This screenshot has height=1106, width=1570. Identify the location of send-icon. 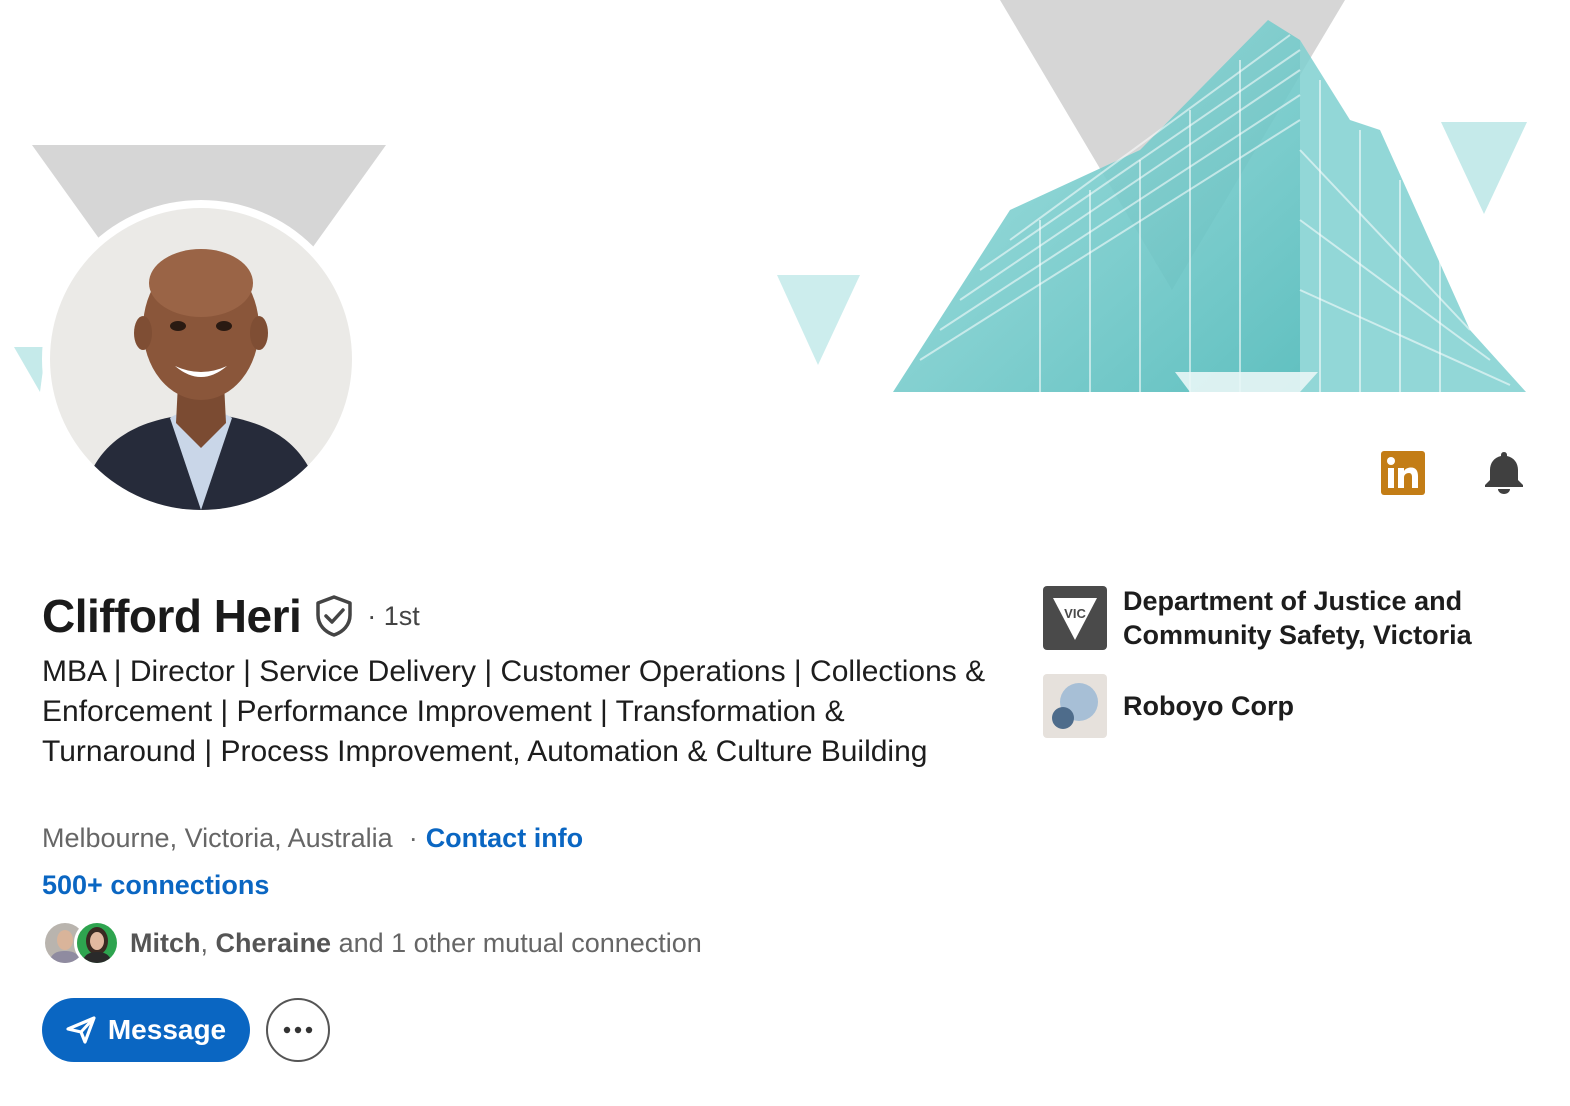
(81, 1030).